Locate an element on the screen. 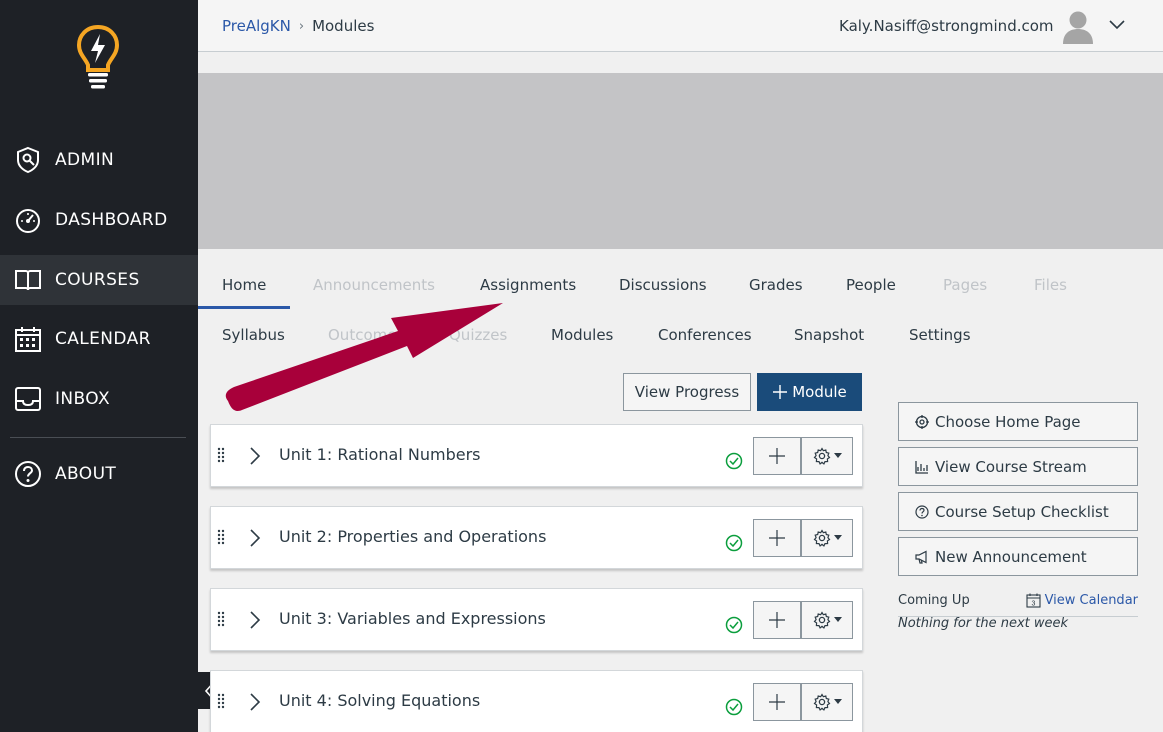 The height and width of the screenshot is (732, 1163). tab-announcements: Announcements is located at coordinates (374, 285).